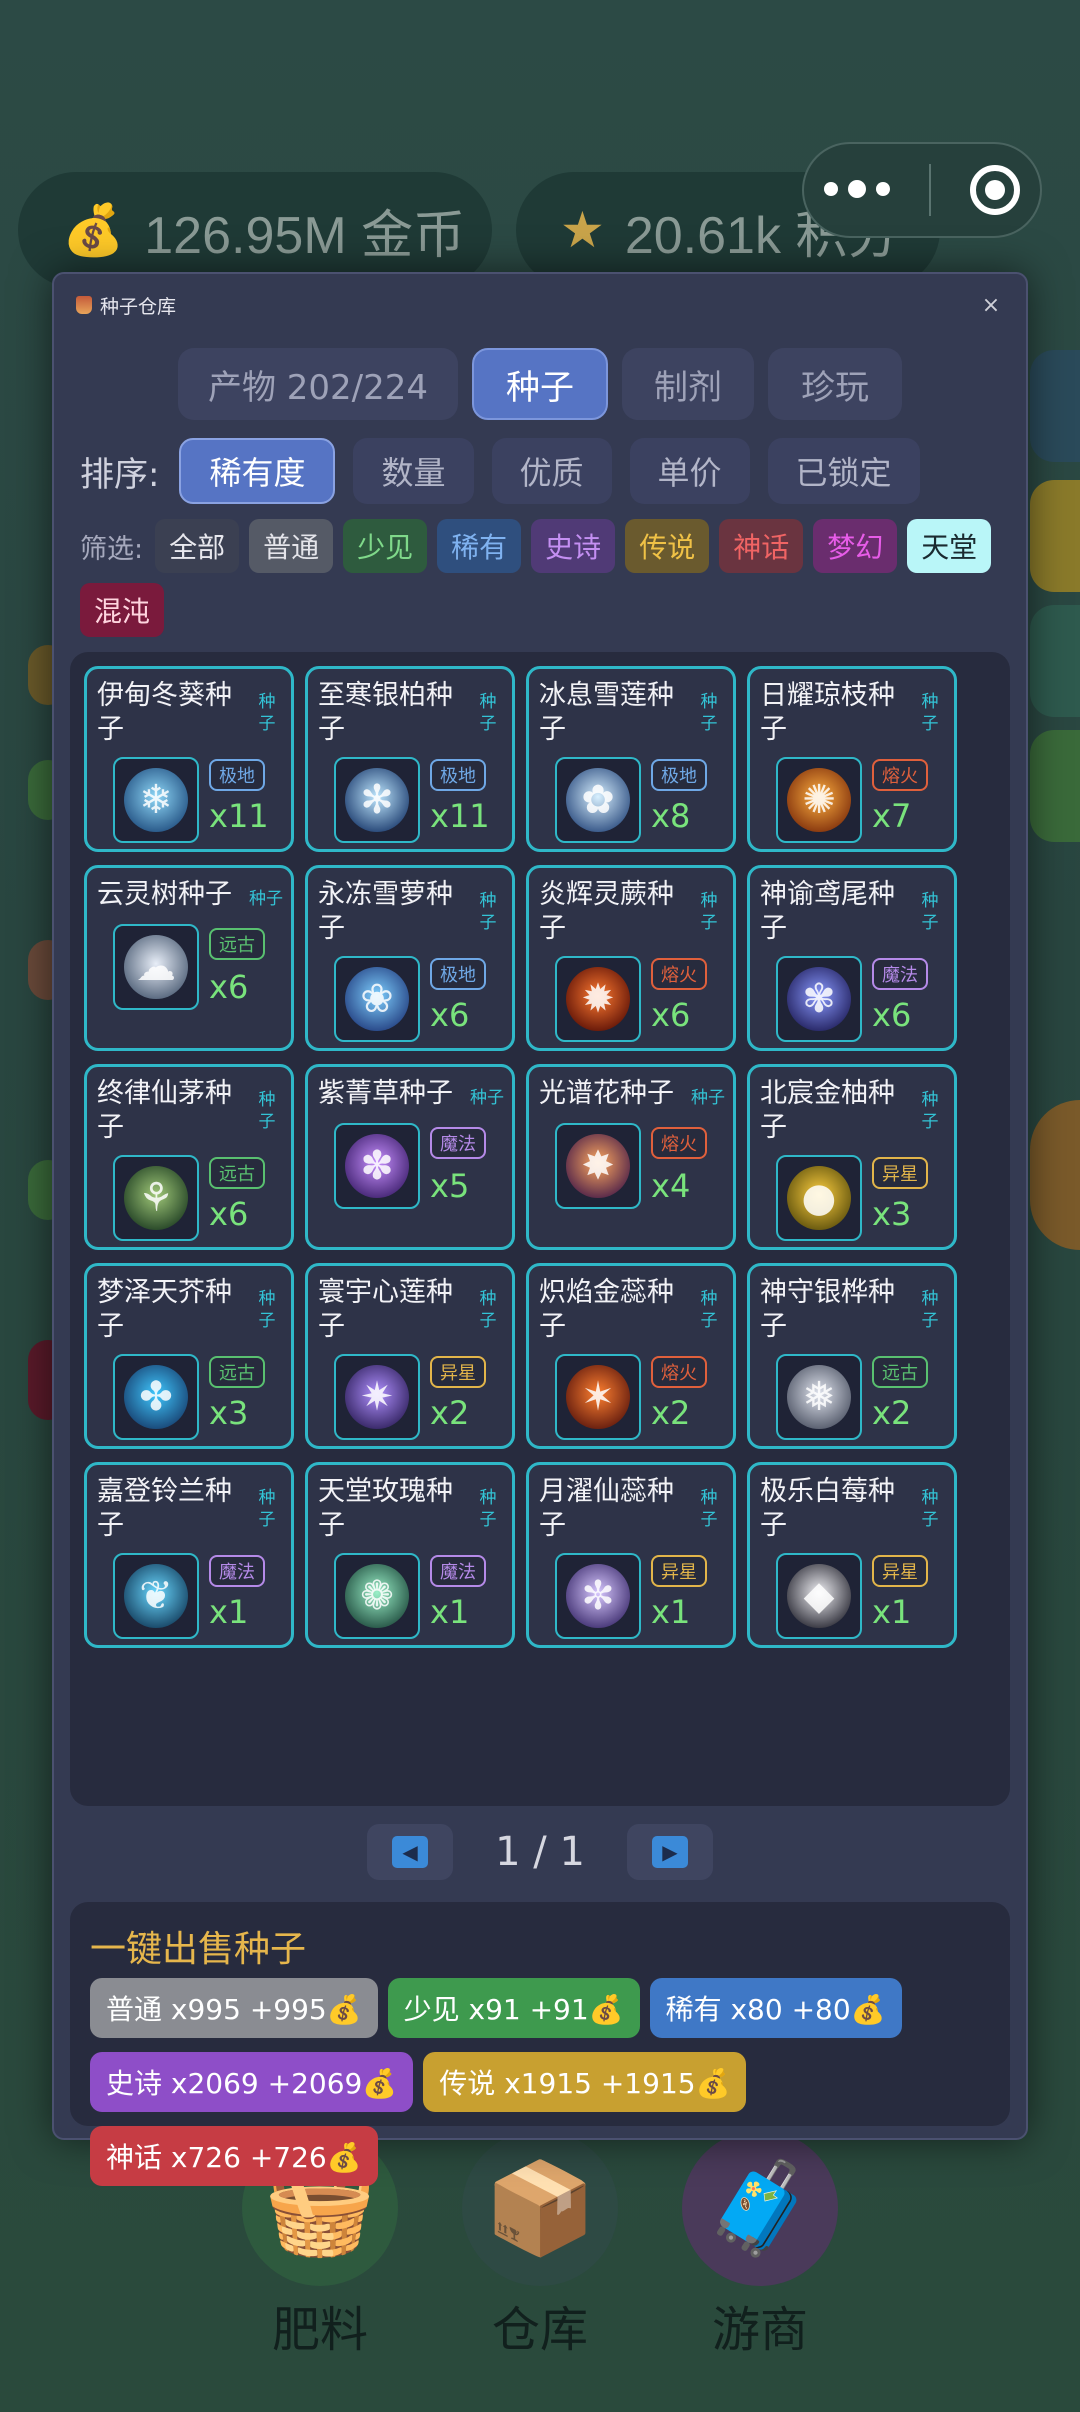 This screenshot has width=1080, height=2412. What do you see at coordinates (545, 578) in the screenshot?
I see `filter-bar: 筛选: 全部 普通 少见 稀有 史诗 传说 神话 梦幻 天堂 混沌` at bounding box center [545, 578].